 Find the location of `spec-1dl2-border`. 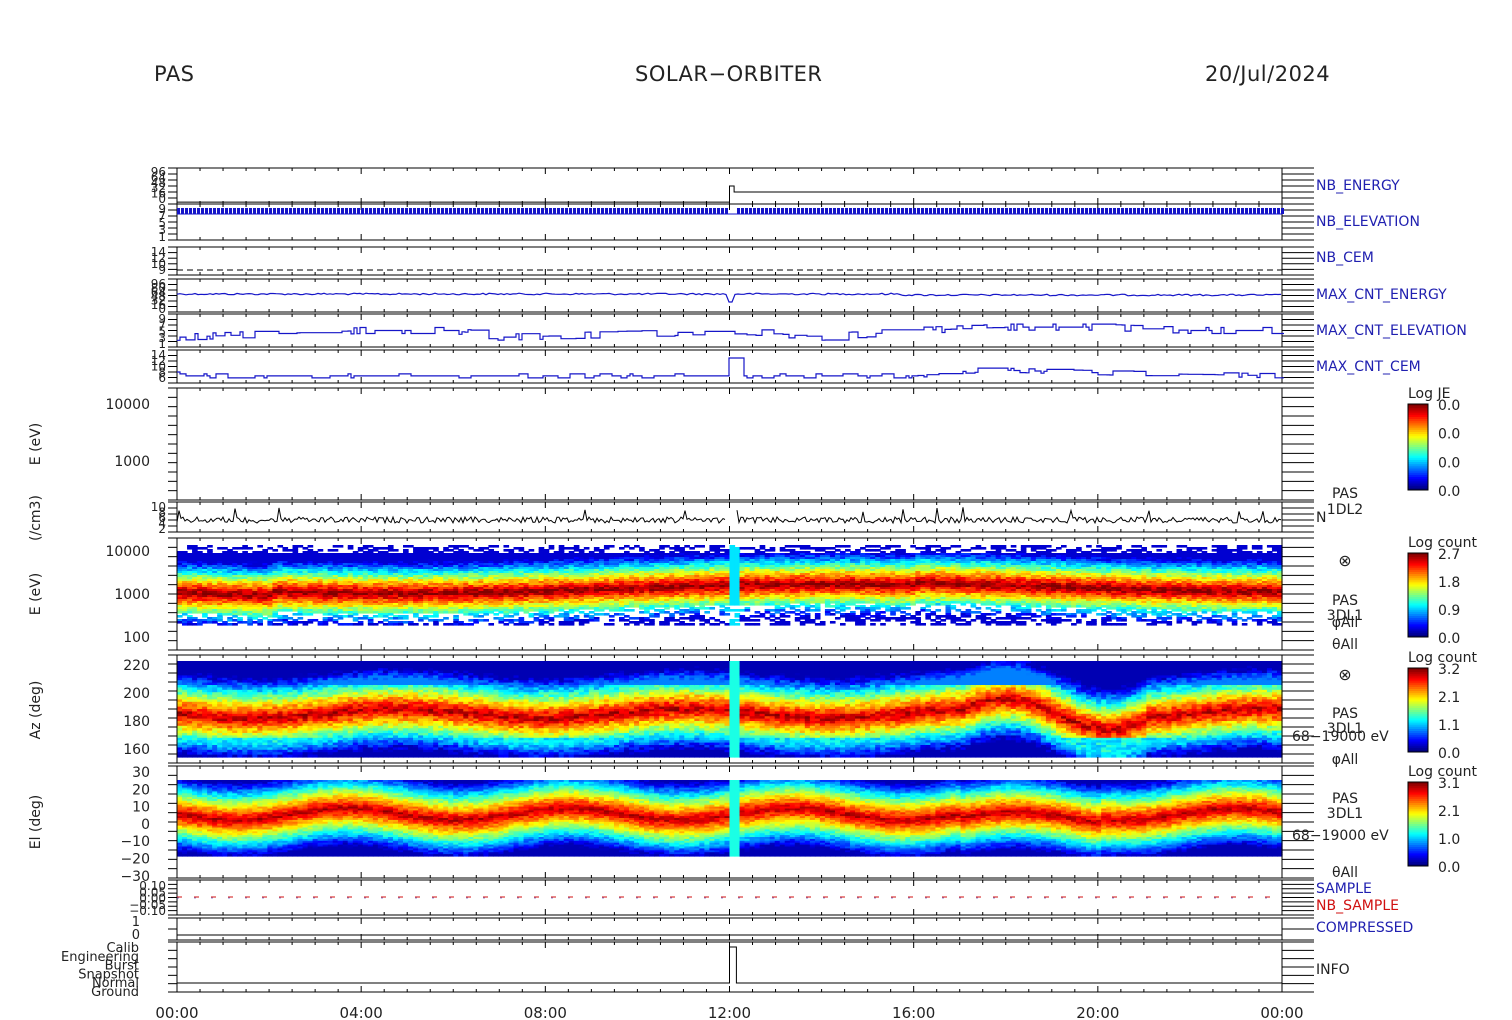

spec-1dl2-border is located at coordinates (729, 444).